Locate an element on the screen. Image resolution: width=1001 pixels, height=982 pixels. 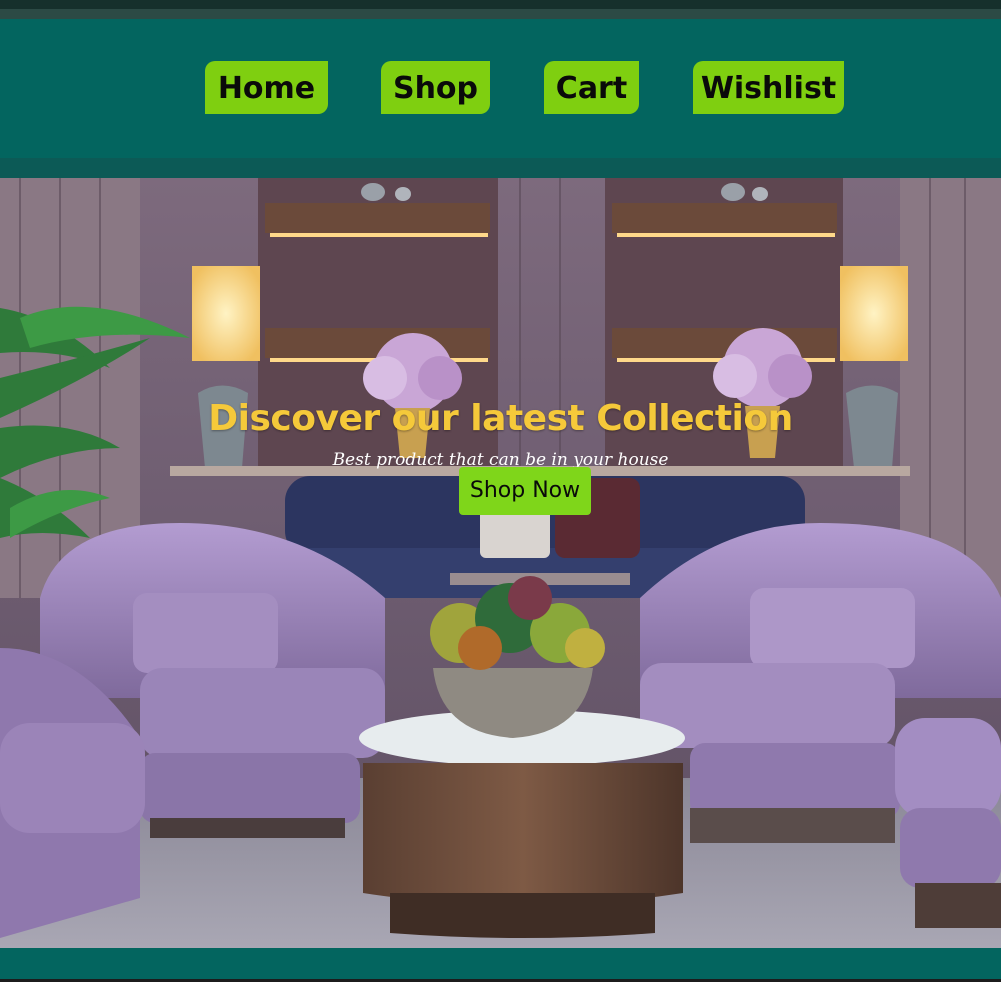
nav-shop-link: Shop is located at coordinates (435, 87).